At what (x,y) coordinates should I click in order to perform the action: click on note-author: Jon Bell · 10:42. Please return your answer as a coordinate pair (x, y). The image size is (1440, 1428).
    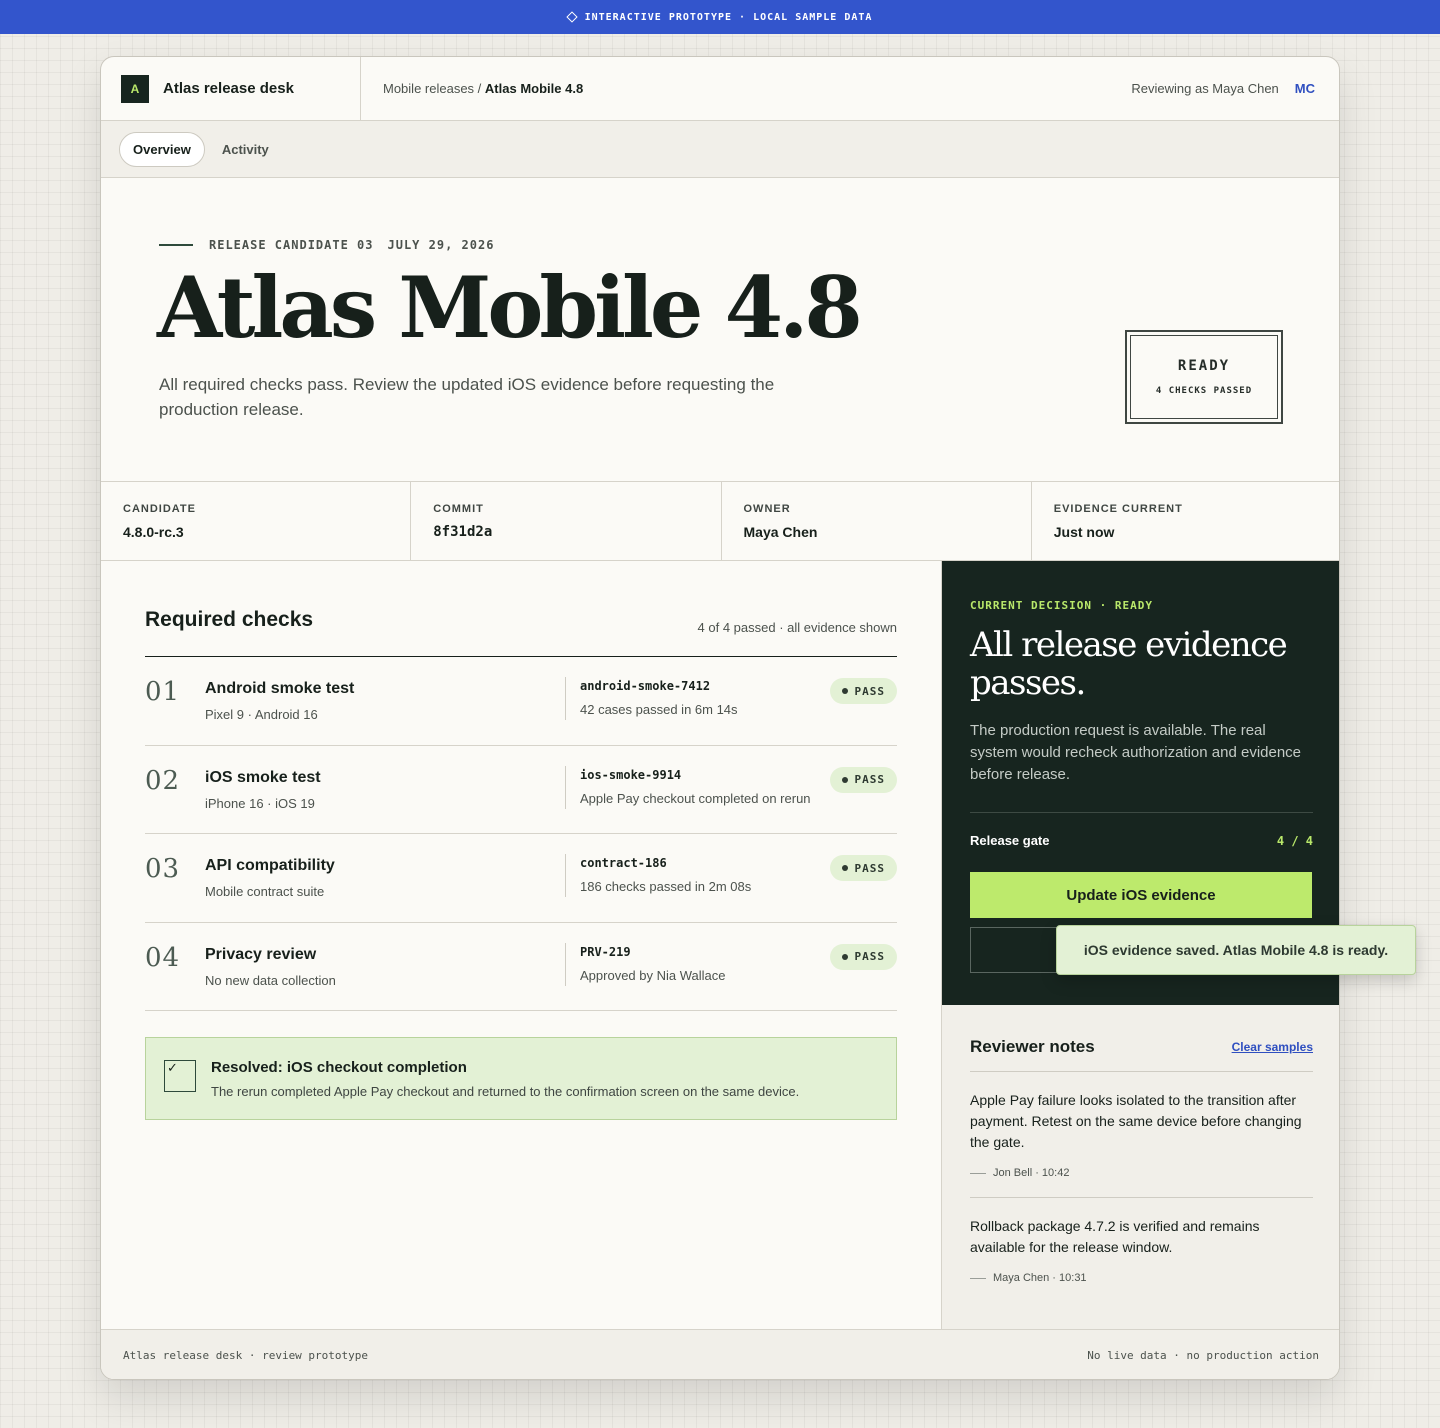
    Looking at the image, I should click on (1031, 1173).